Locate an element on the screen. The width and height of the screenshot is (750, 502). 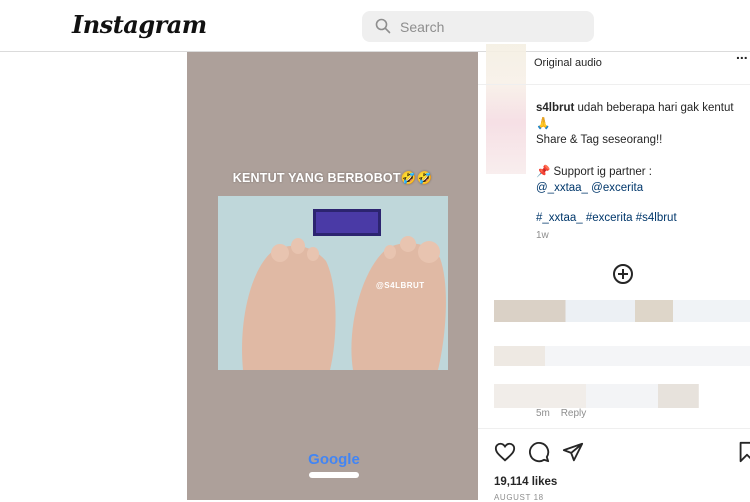
post-action-bar is located at coordinates (622, 453).